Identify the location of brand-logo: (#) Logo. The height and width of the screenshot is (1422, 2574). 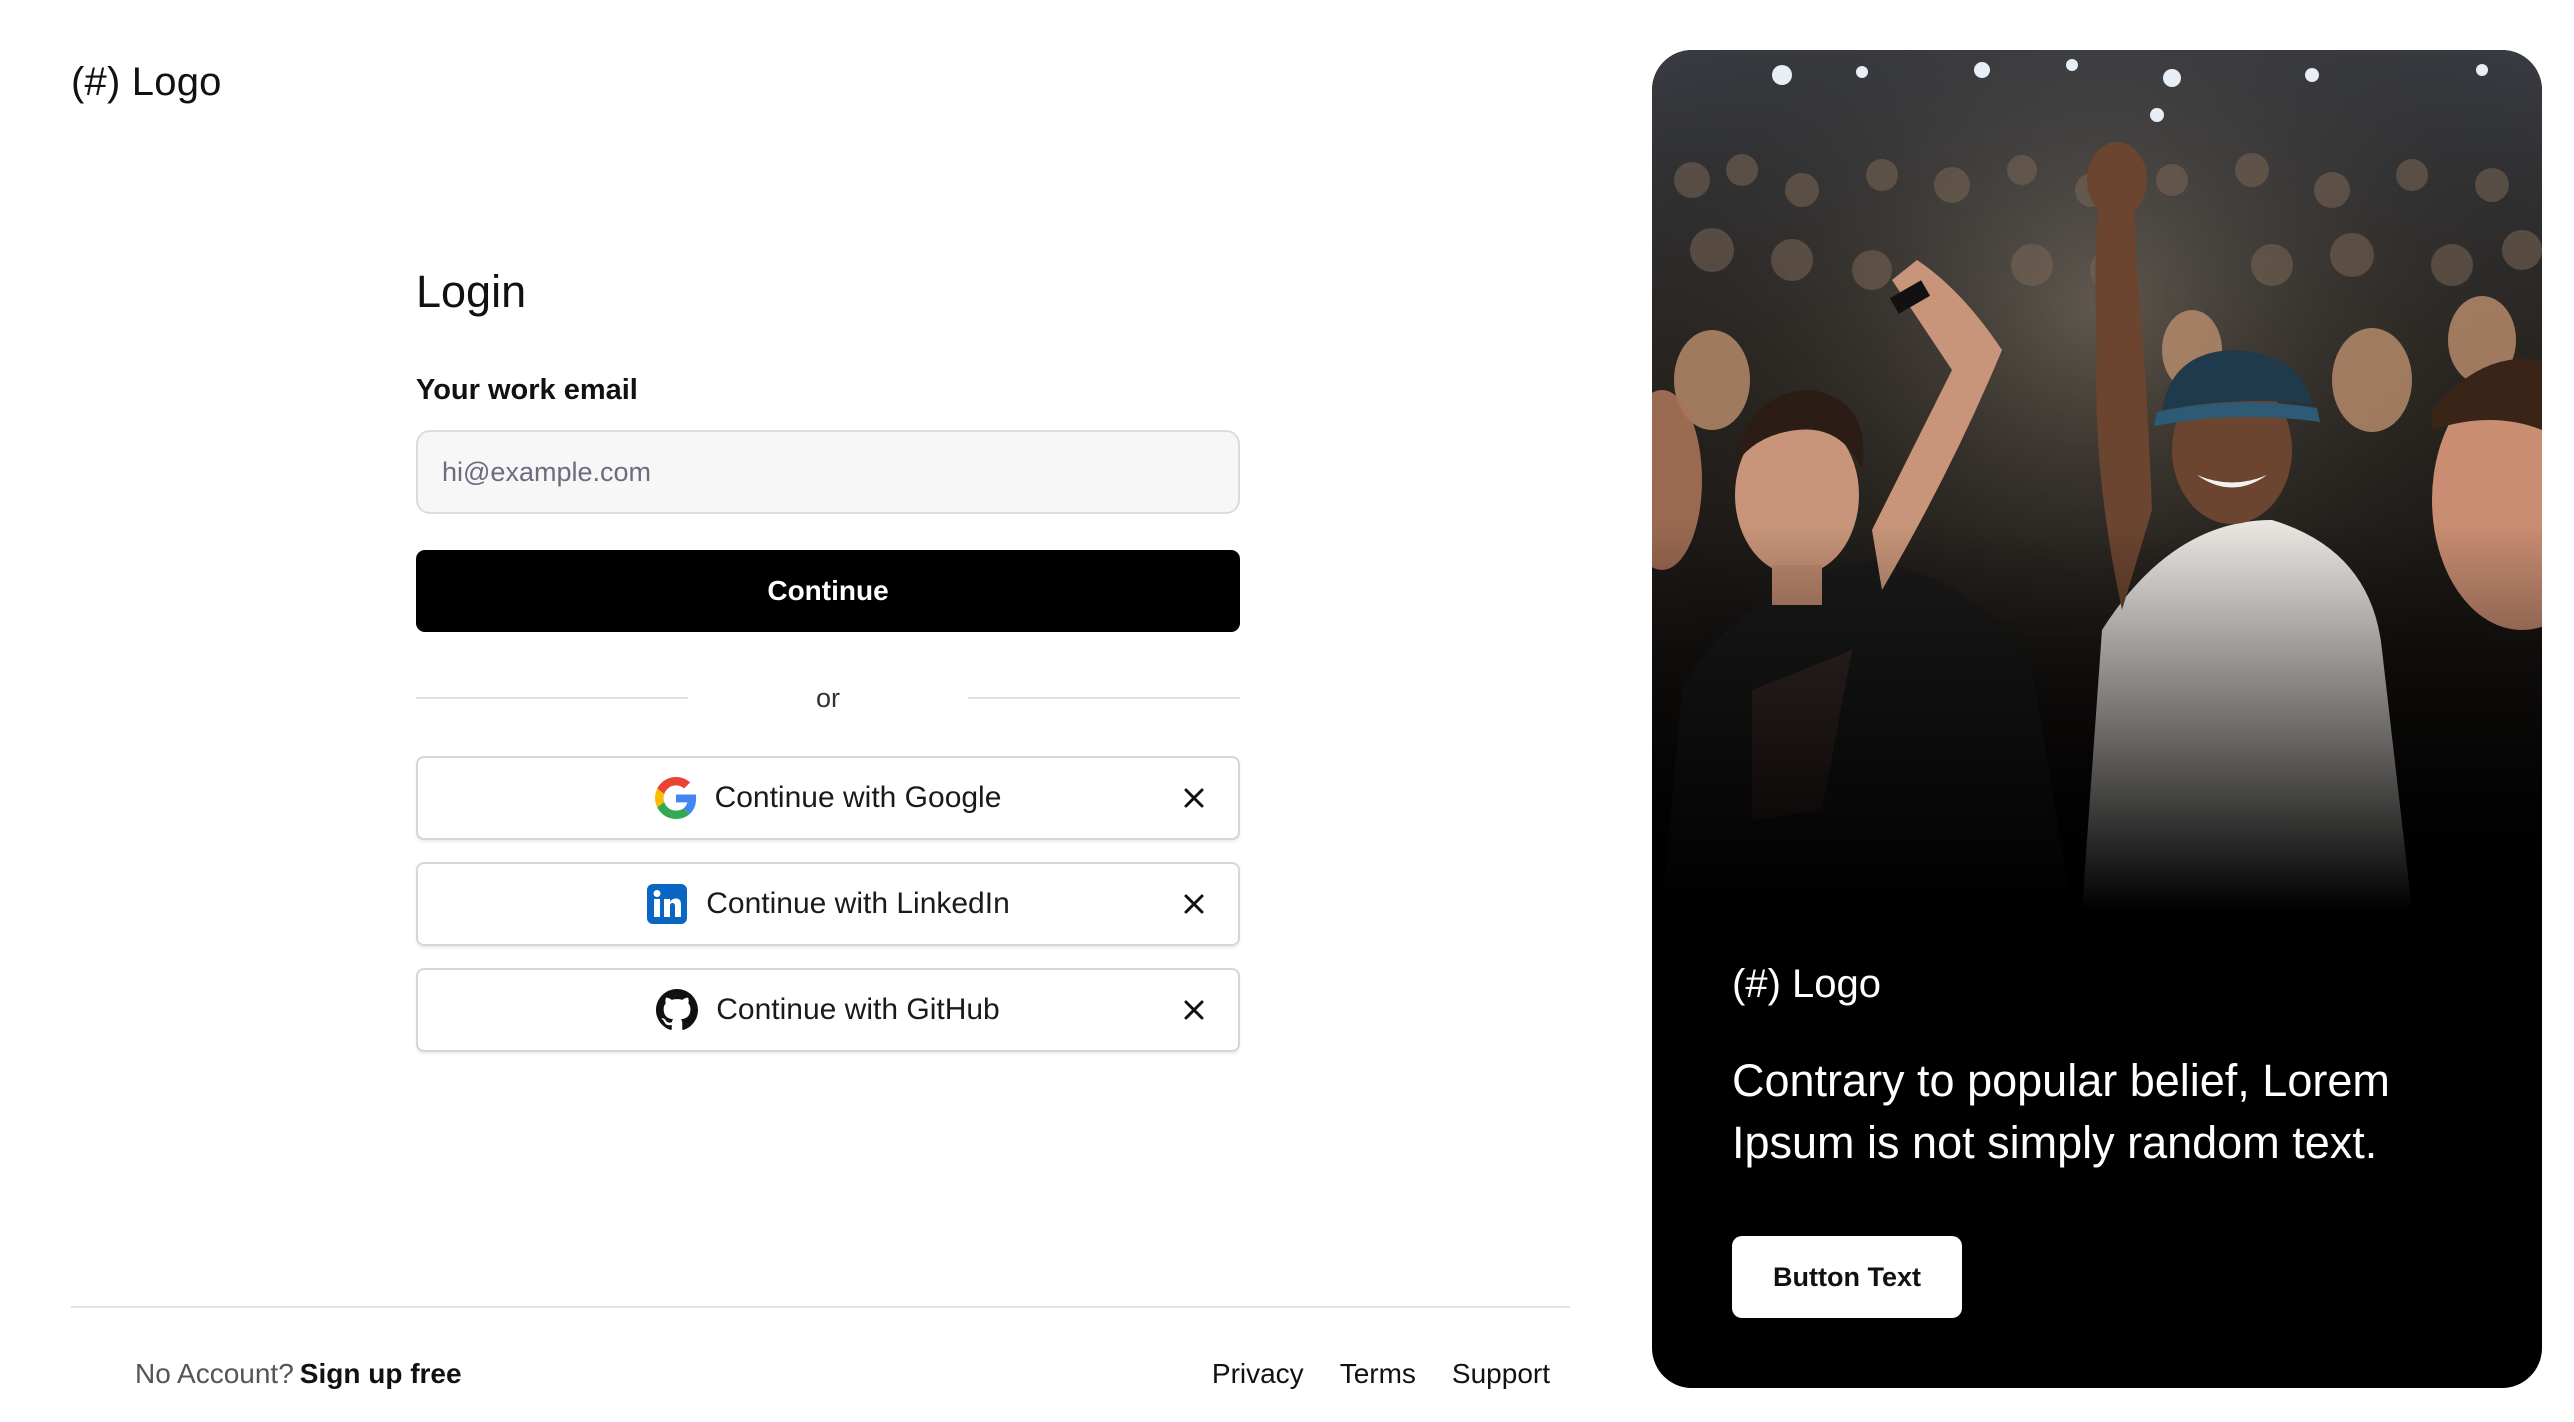
(146, 82).